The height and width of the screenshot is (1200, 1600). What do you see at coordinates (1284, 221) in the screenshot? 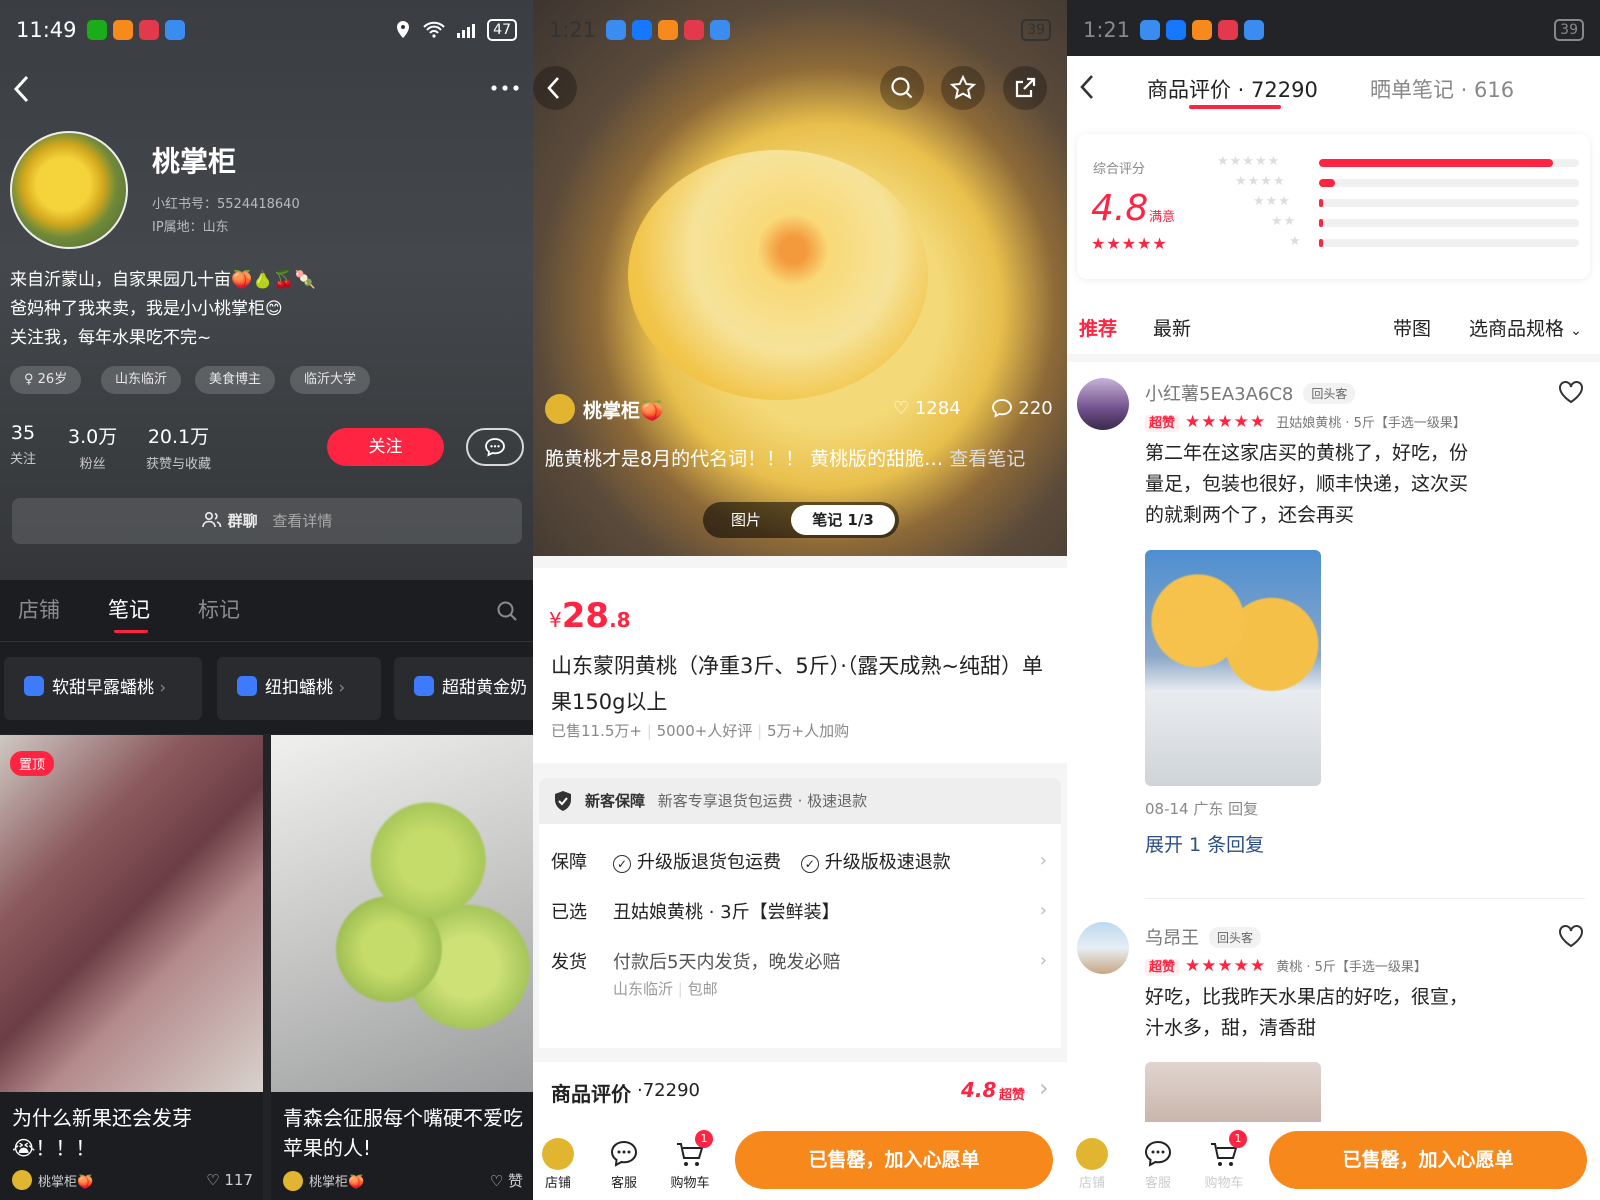
I see `two-star-row-icon: ★★` at bounding box center [1284, 221].